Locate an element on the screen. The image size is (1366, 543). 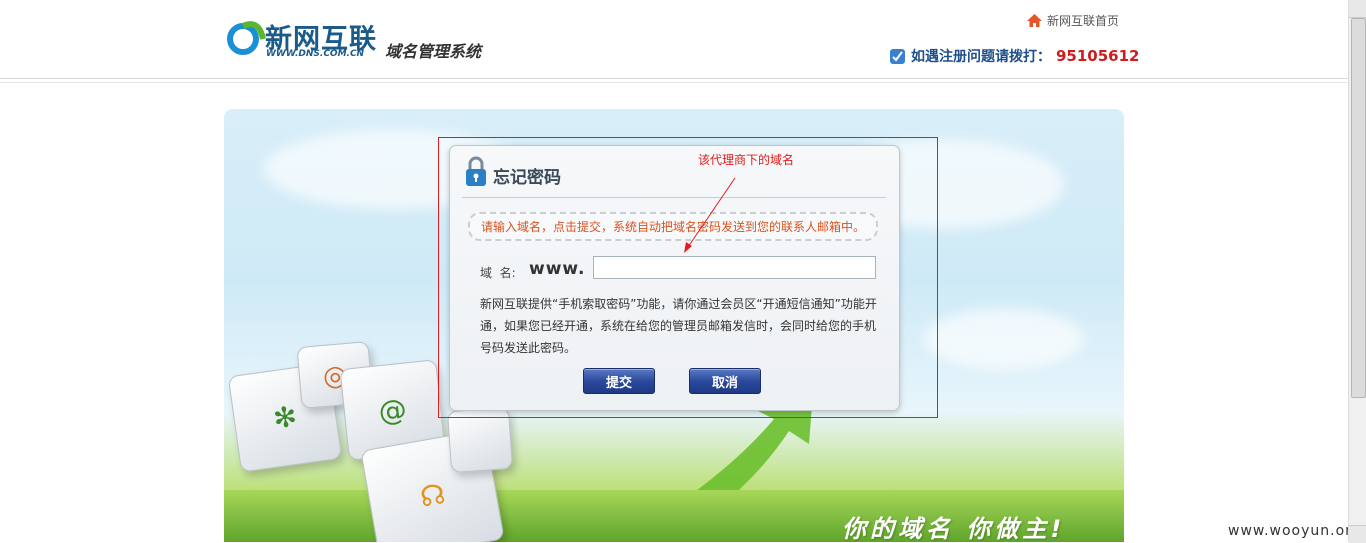
hotline: 如遇注册问题请拨打： 95105612 is located at coordinates (1014, 56).